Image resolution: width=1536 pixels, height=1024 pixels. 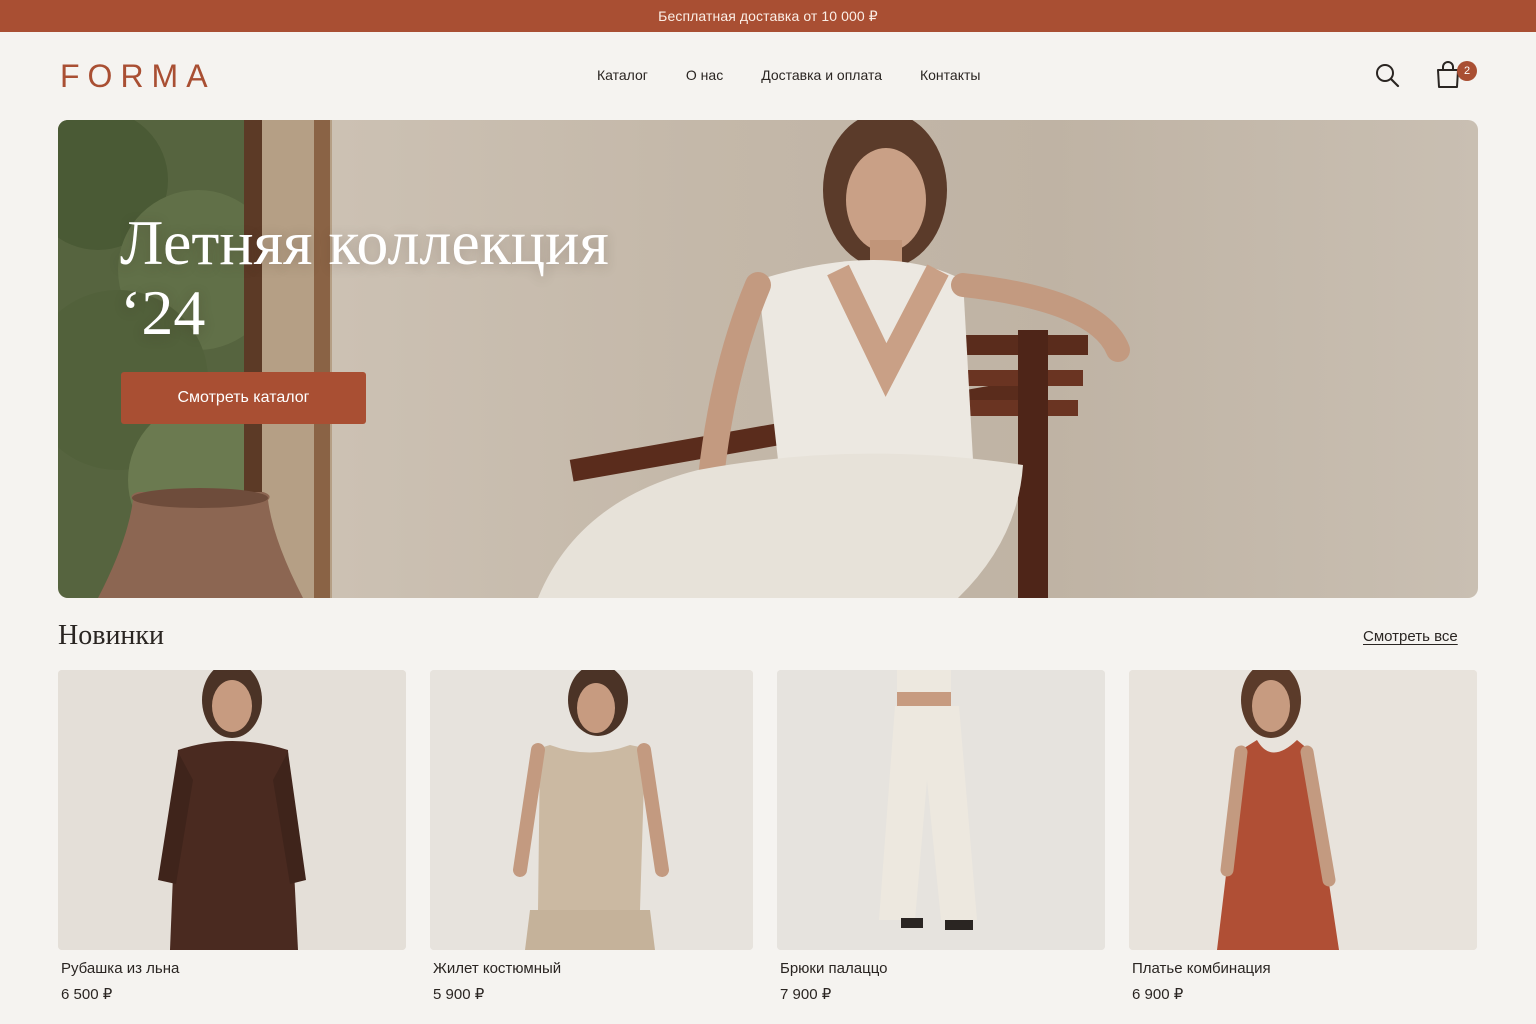 I want to click on nav-item-about: О нас, so click(x=704, y=75).